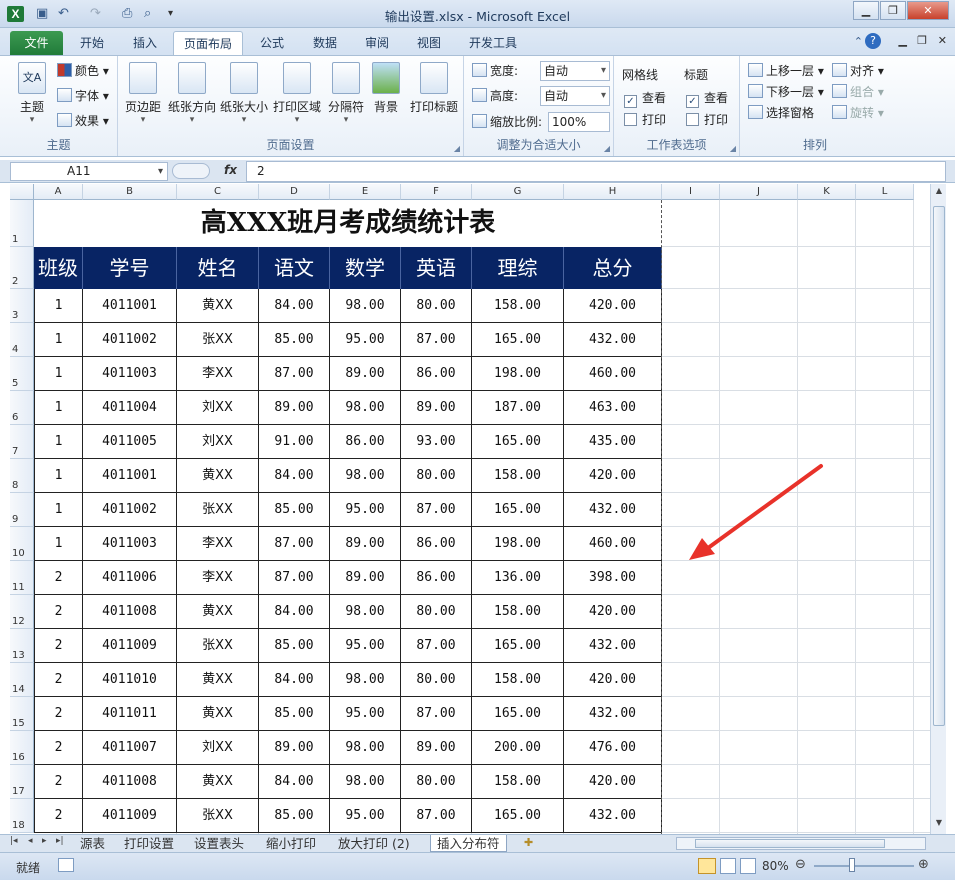 This screenshot has width=955, height=880. Describe the element at coordinates (32, 120) in the screenshot. I see `dropdown-arrow-icon: ▾` at that location.